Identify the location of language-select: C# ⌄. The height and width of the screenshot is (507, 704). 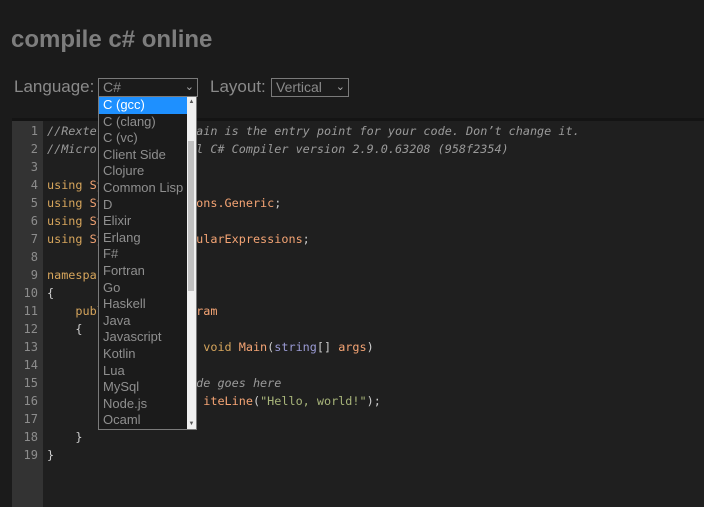
(148, 87).